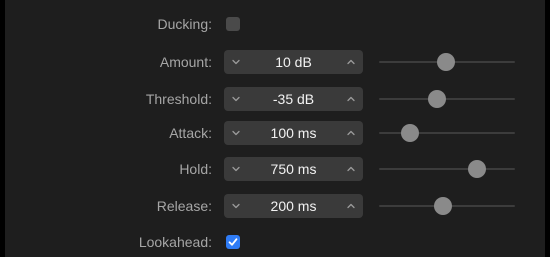 This screenshot has height=257, width=550. What do you see at coordinates (178, 99) in the screenshot?
I see `threshold-label: Threshold:` at bounding box center [178, 99].